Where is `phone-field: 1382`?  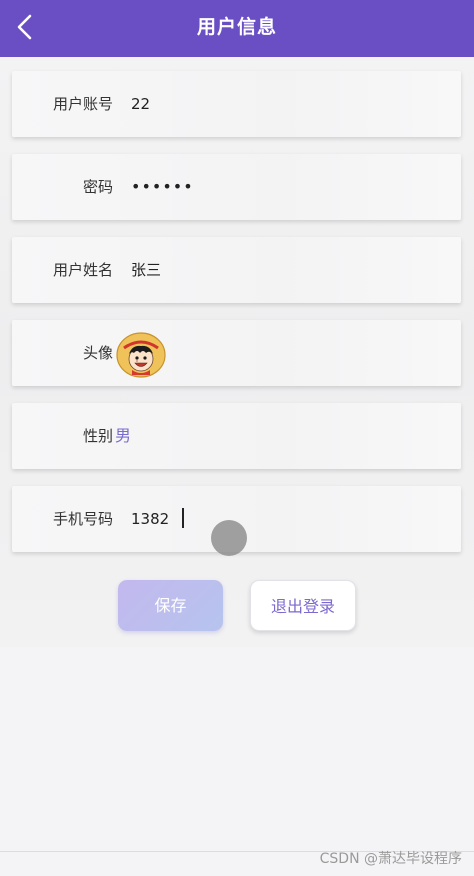 phone-field: 1382 is located at coordinates (291, 519).